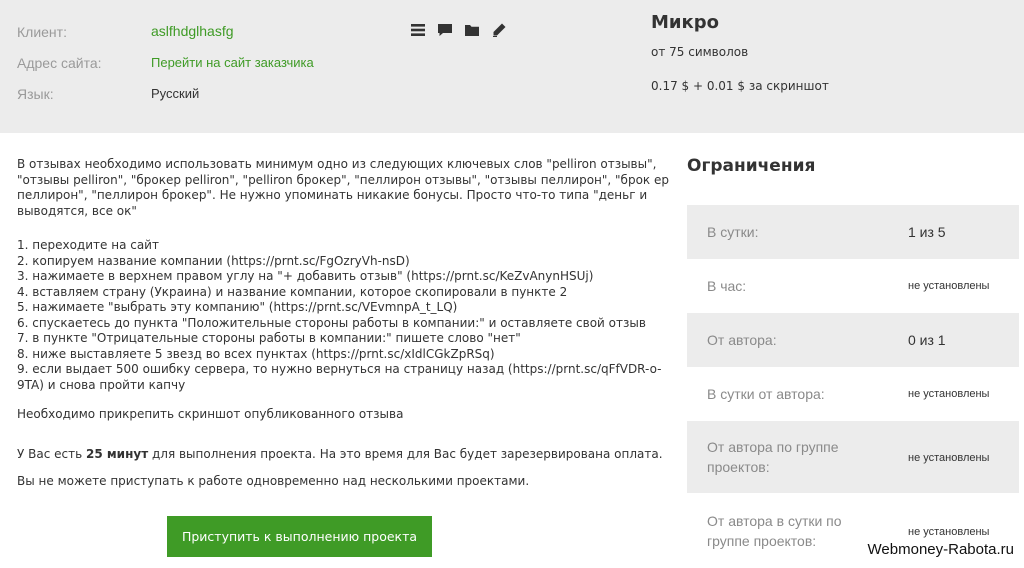  I want to click on language-value: Русский, so click(175, 93).